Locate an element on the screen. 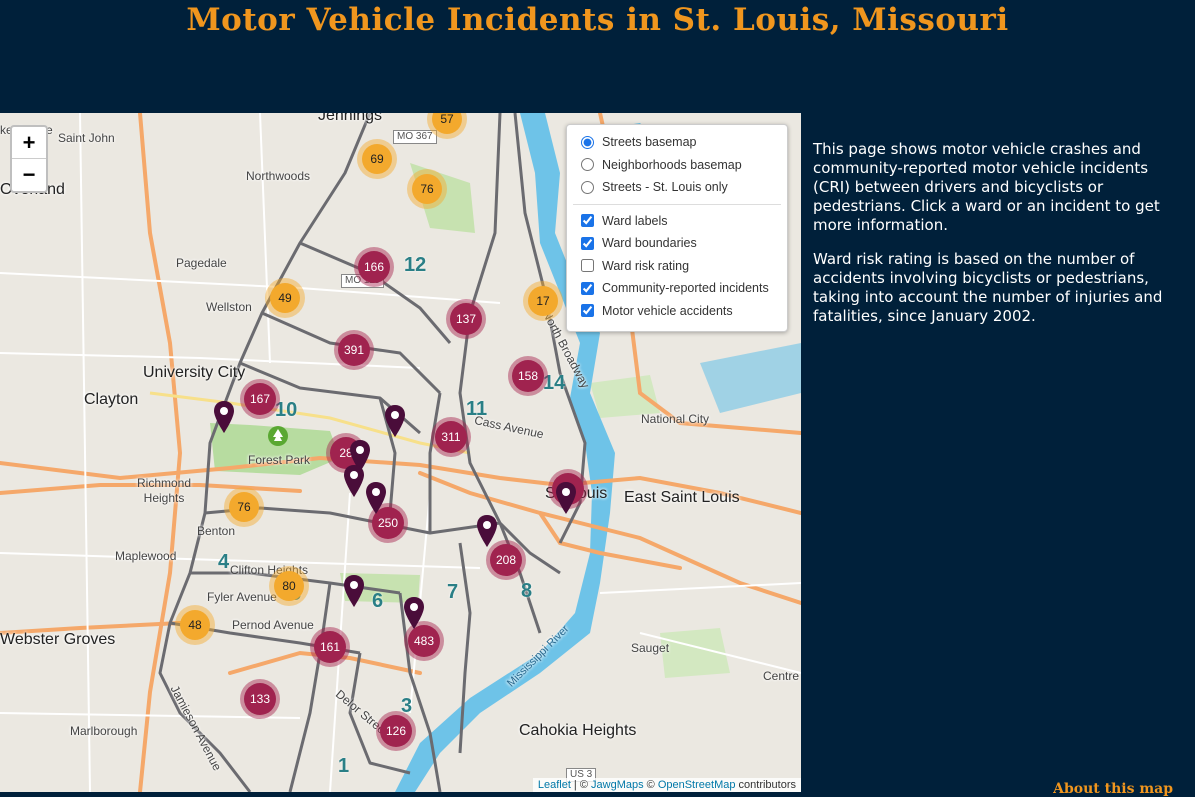 This screenshot has height=797, width=1195. mva-cluster: 167 is located at coordinates (260, 399).